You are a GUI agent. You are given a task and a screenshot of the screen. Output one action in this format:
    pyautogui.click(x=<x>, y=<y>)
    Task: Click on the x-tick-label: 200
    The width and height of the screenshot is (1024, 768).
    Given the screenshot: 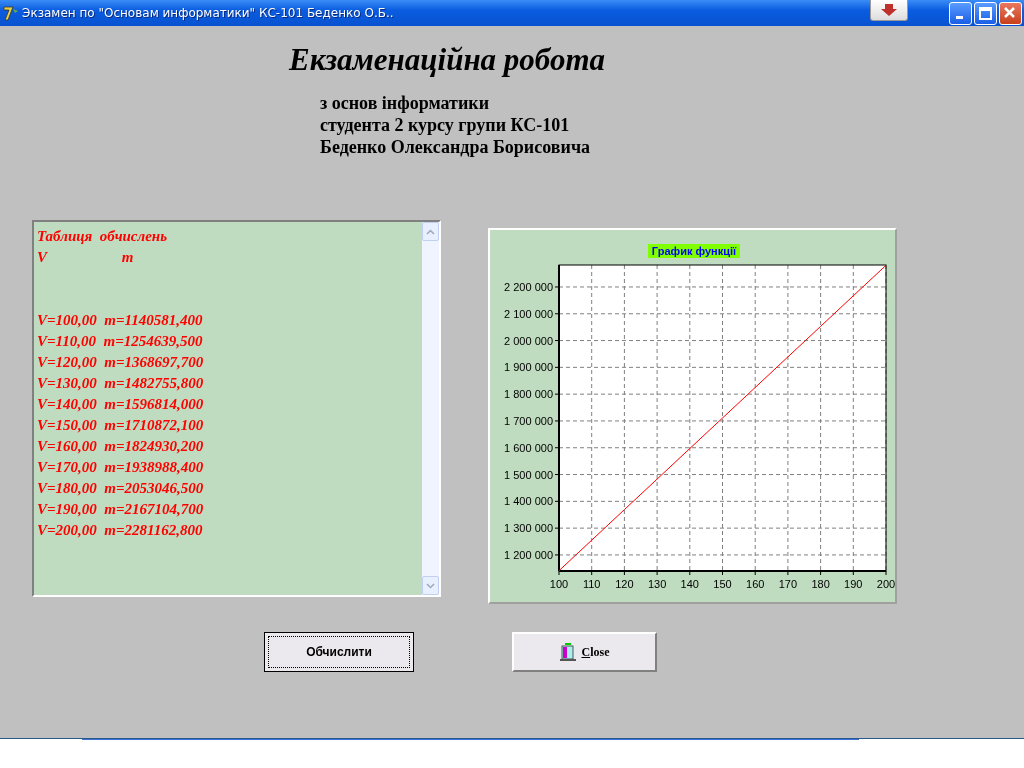 What is the action you would take?
    pyautogui.click(x=885, y=584)
    